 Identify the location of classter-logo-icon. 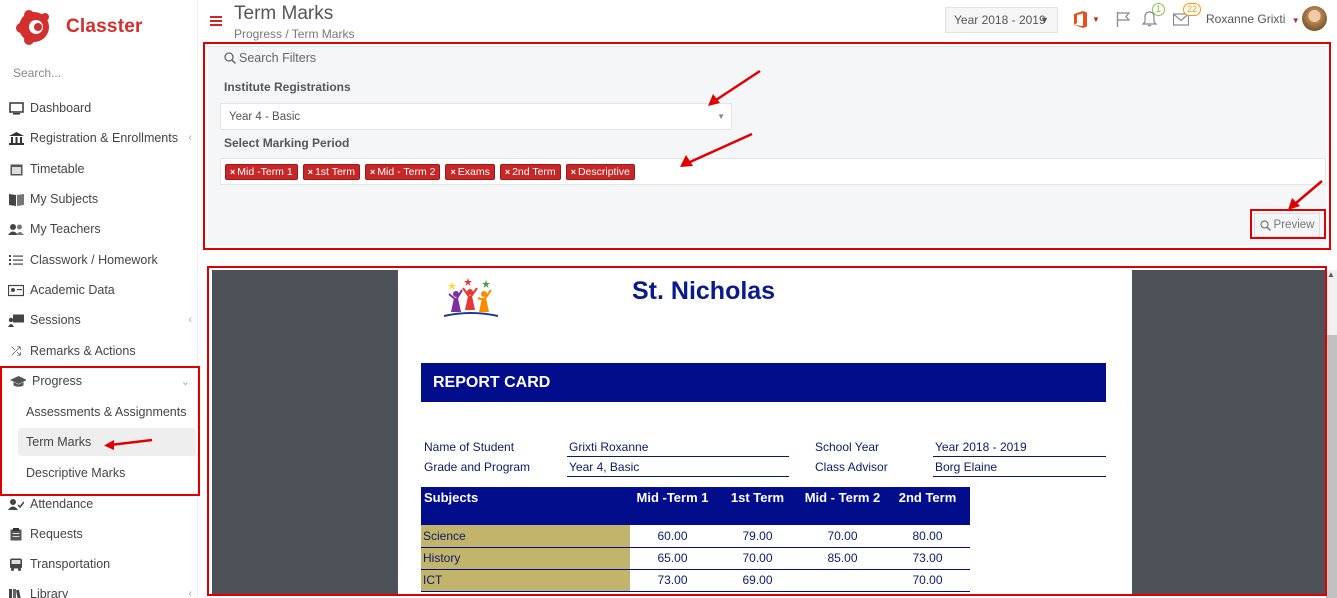
(34, 27).